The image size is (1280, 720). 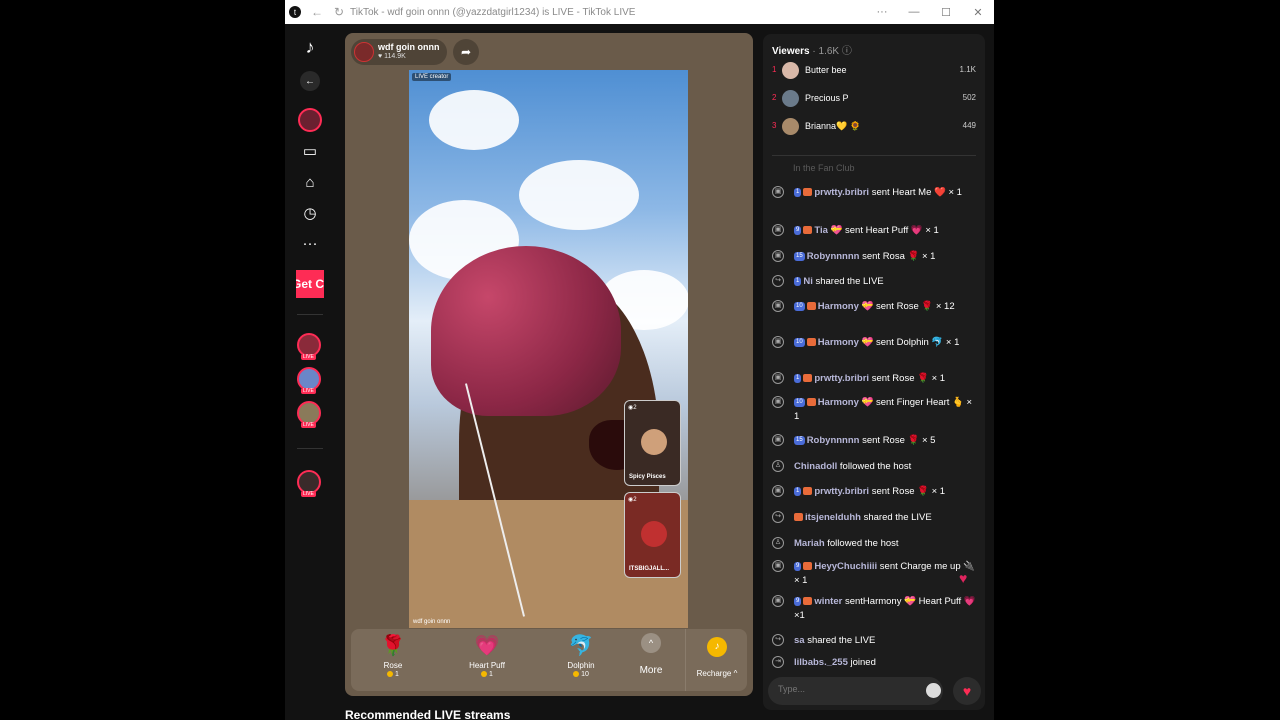 I want to click on comment-input-wrapper, so click(x=855, y=691).